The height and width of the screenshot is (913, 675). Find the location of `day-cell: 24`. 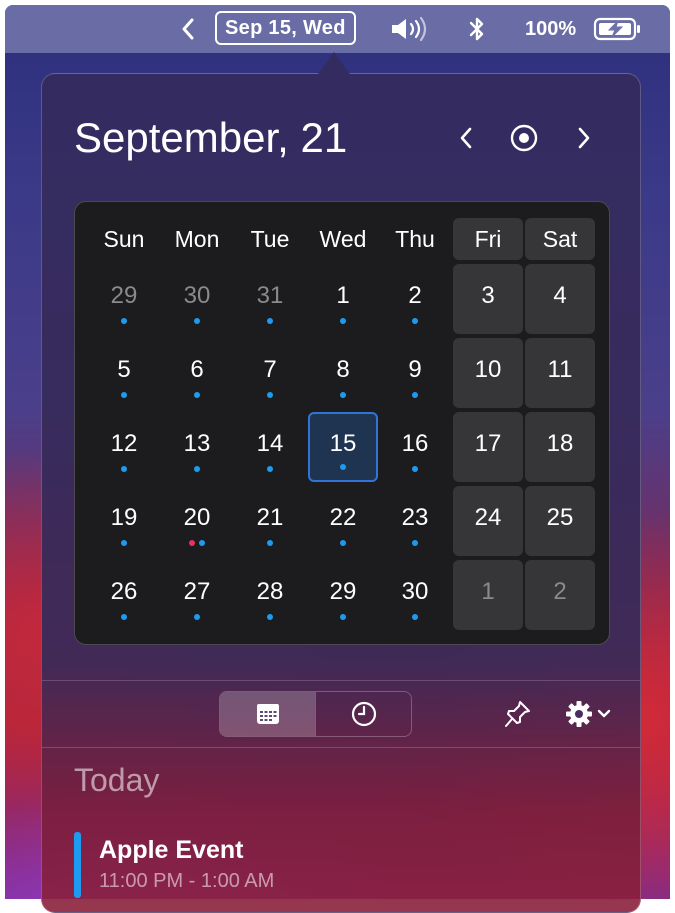

day-cell: 24 is located at coordinates (488, 521).